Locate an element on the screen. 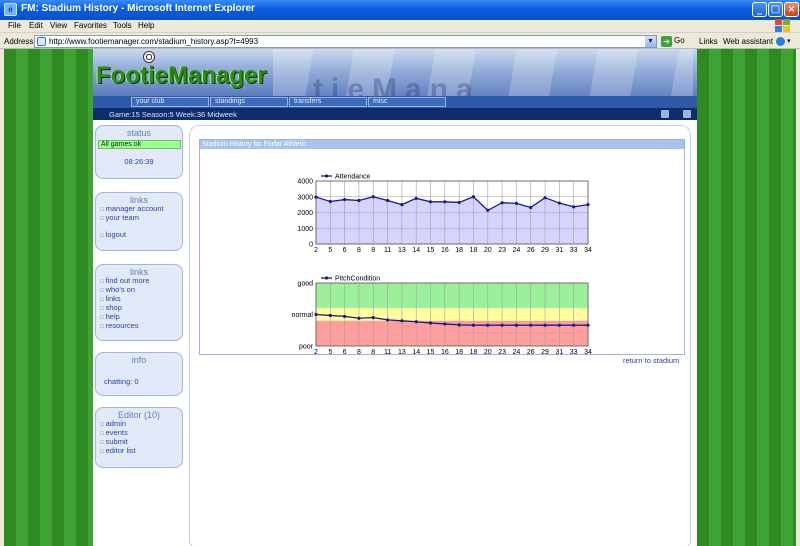 The image size is (800, 546). status-message: All games ok is located at coordinates (139, 144).